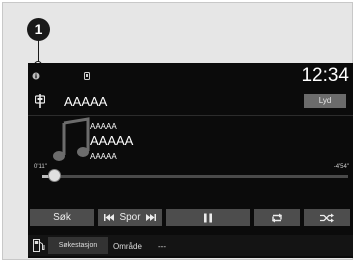  I want to click on sound-button: Lyd, so click(325, 101).